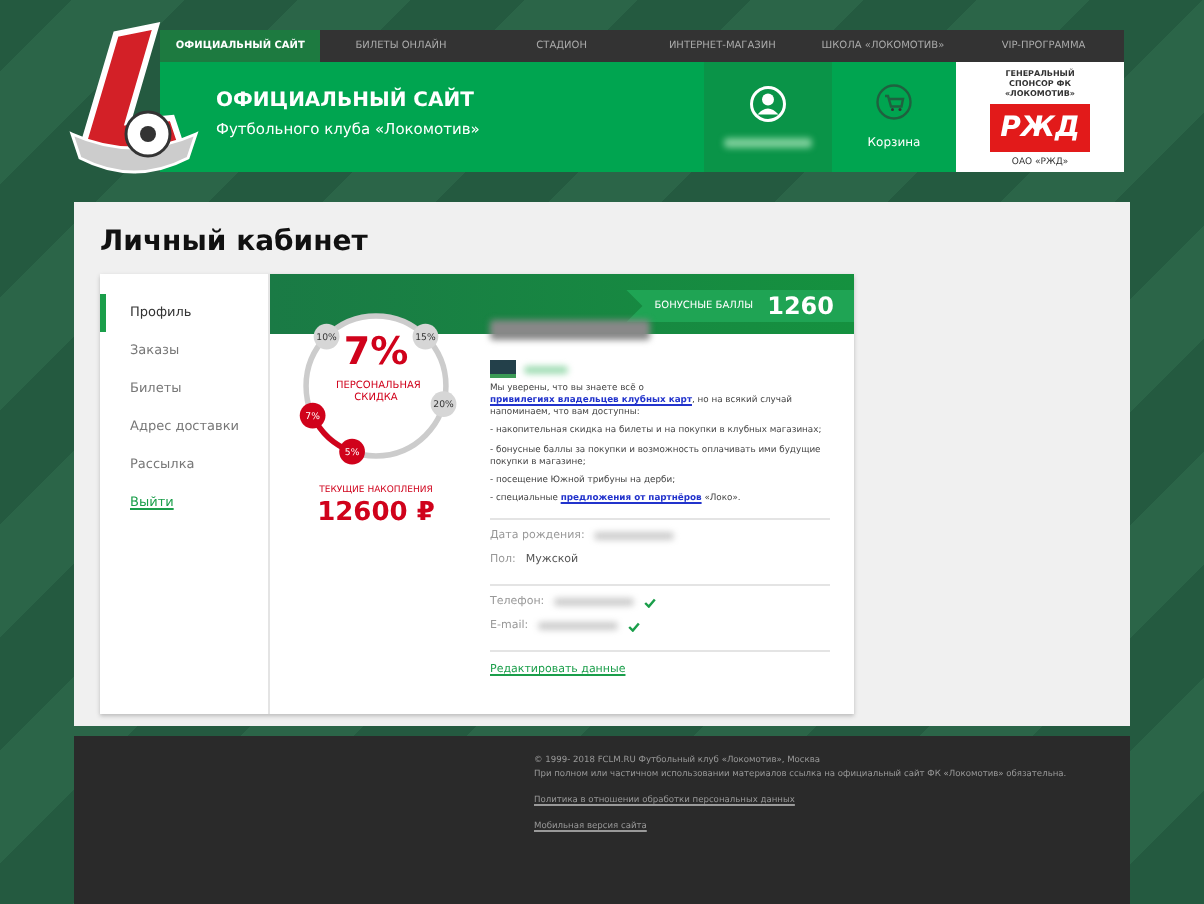 The width and height of the screenshot is (1204, 904). Describe the element at coordinates (503, 369) in the screenshot. I see `club-card-icon` at that location.